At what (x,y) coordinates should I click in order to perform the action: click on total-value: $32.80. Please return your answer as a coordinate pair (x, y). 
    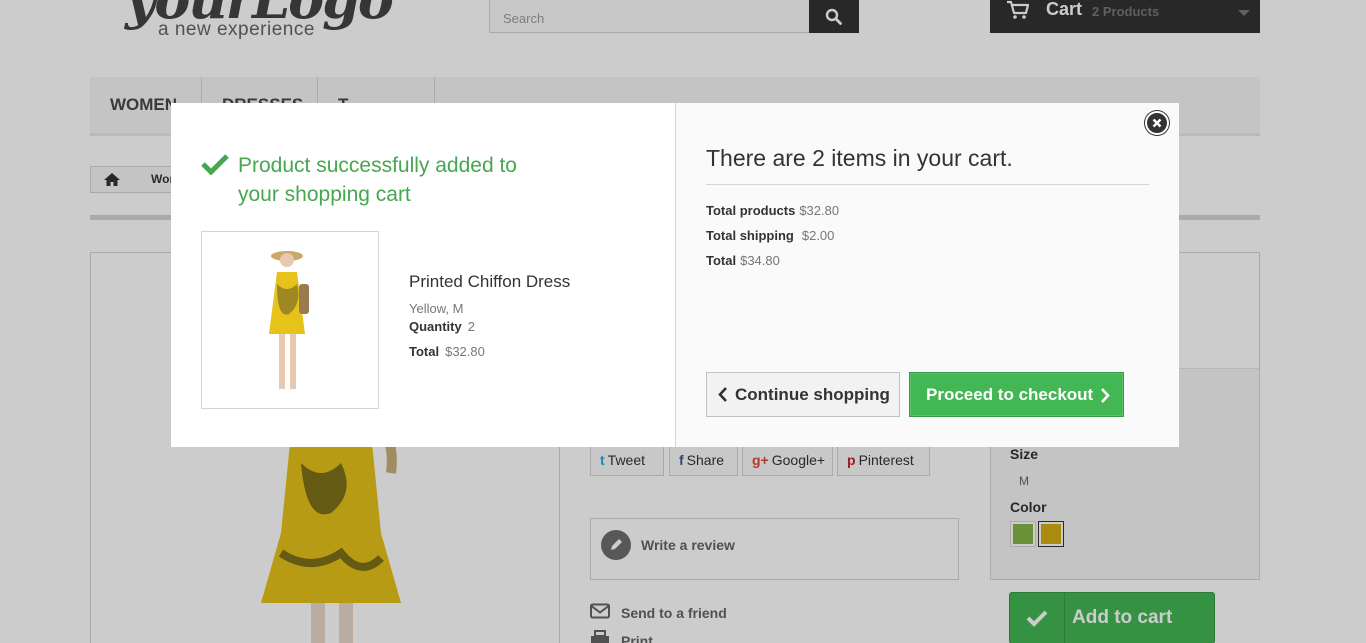
    Looking at the image, I should click on (465, 351).